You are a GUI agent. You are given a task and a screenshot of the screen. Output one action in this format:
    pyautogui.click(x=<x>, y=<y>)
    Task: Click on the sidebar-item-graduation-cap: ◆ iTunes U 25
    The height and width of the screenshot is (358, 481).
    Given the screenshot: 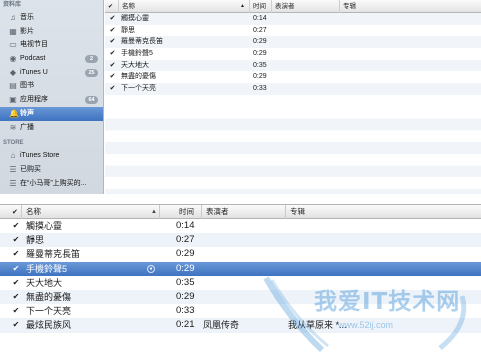 What is the action you would take?
    pyautogui.click(x=51, y=73)
    